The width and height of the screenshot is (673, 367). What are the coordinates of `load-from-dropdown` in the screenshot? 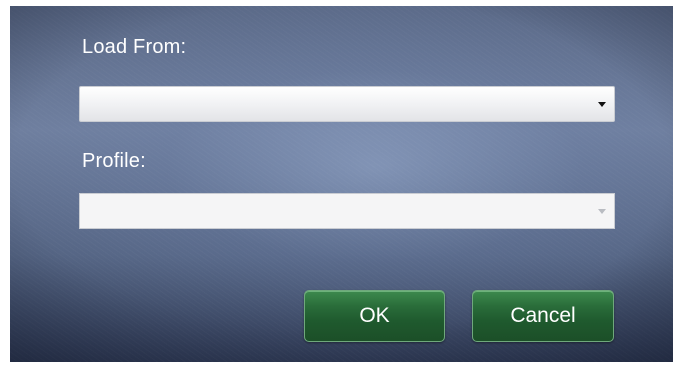 It's located at (347, 104).